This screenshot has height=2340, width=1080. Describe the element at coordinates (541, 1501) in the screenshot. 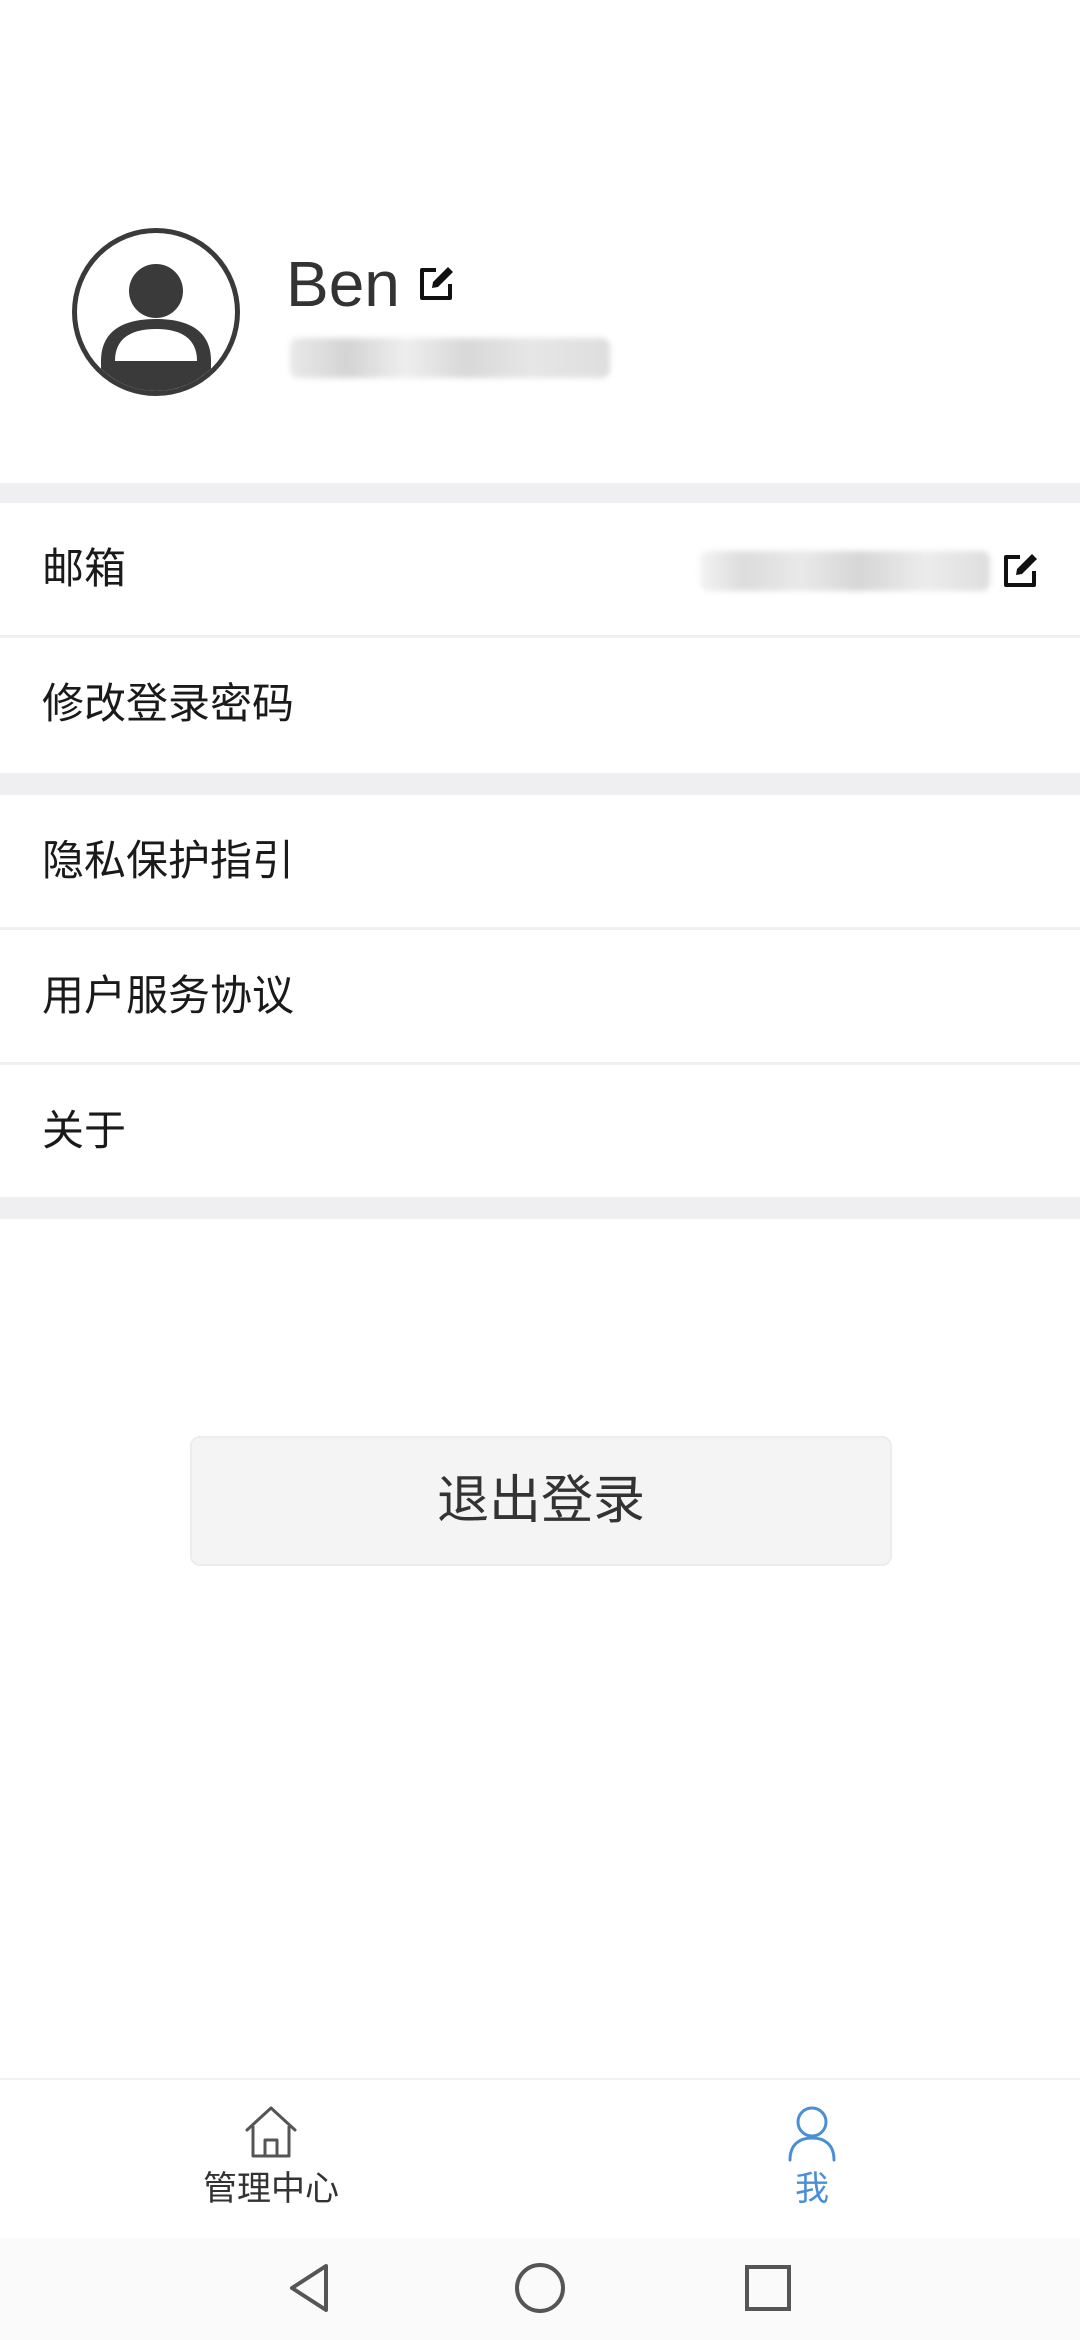

I see `logout-button: 退出登录` at that location.